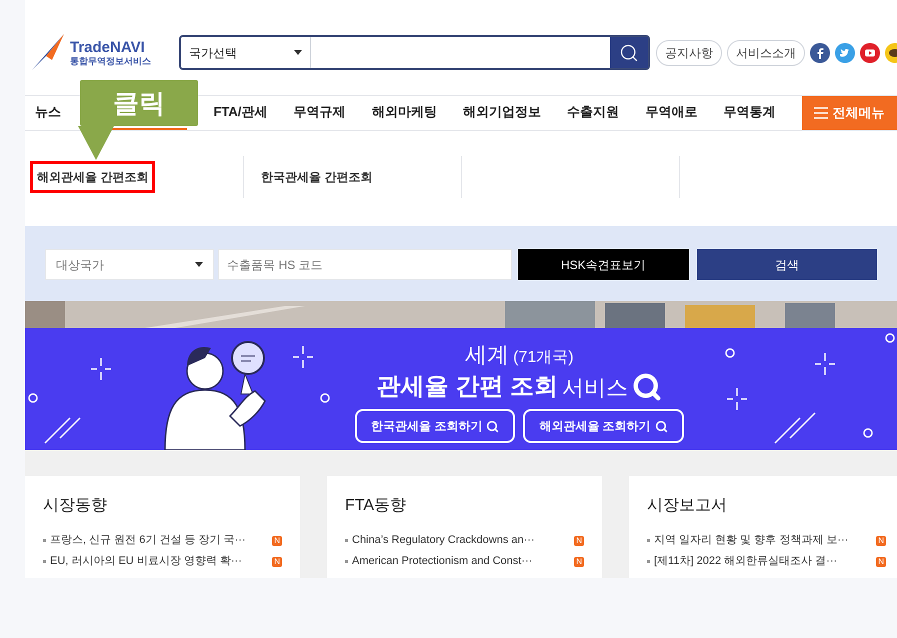 The width and height of the screenshot is (897, 638). What do you see at coordinates (199, 264) in the screenshot?
I see `caret-icon` at bounding box center [199, 264].